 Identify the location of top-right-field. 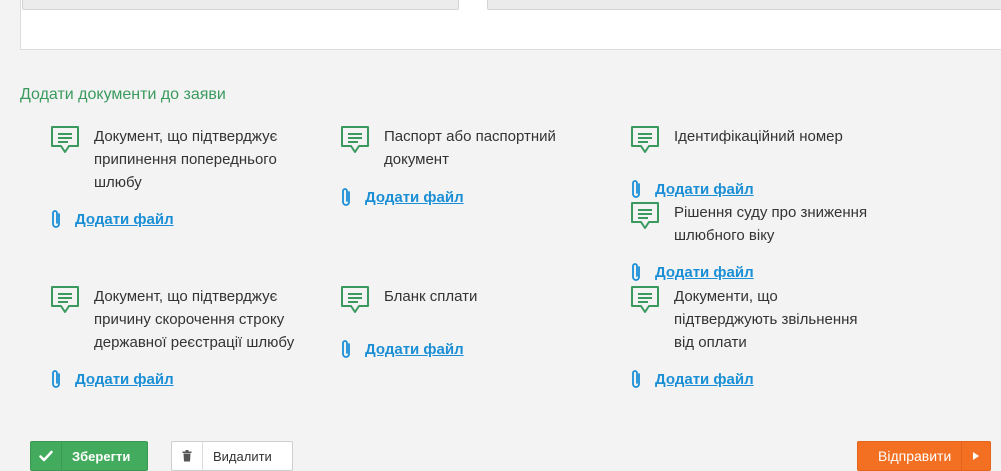
(744, 5).